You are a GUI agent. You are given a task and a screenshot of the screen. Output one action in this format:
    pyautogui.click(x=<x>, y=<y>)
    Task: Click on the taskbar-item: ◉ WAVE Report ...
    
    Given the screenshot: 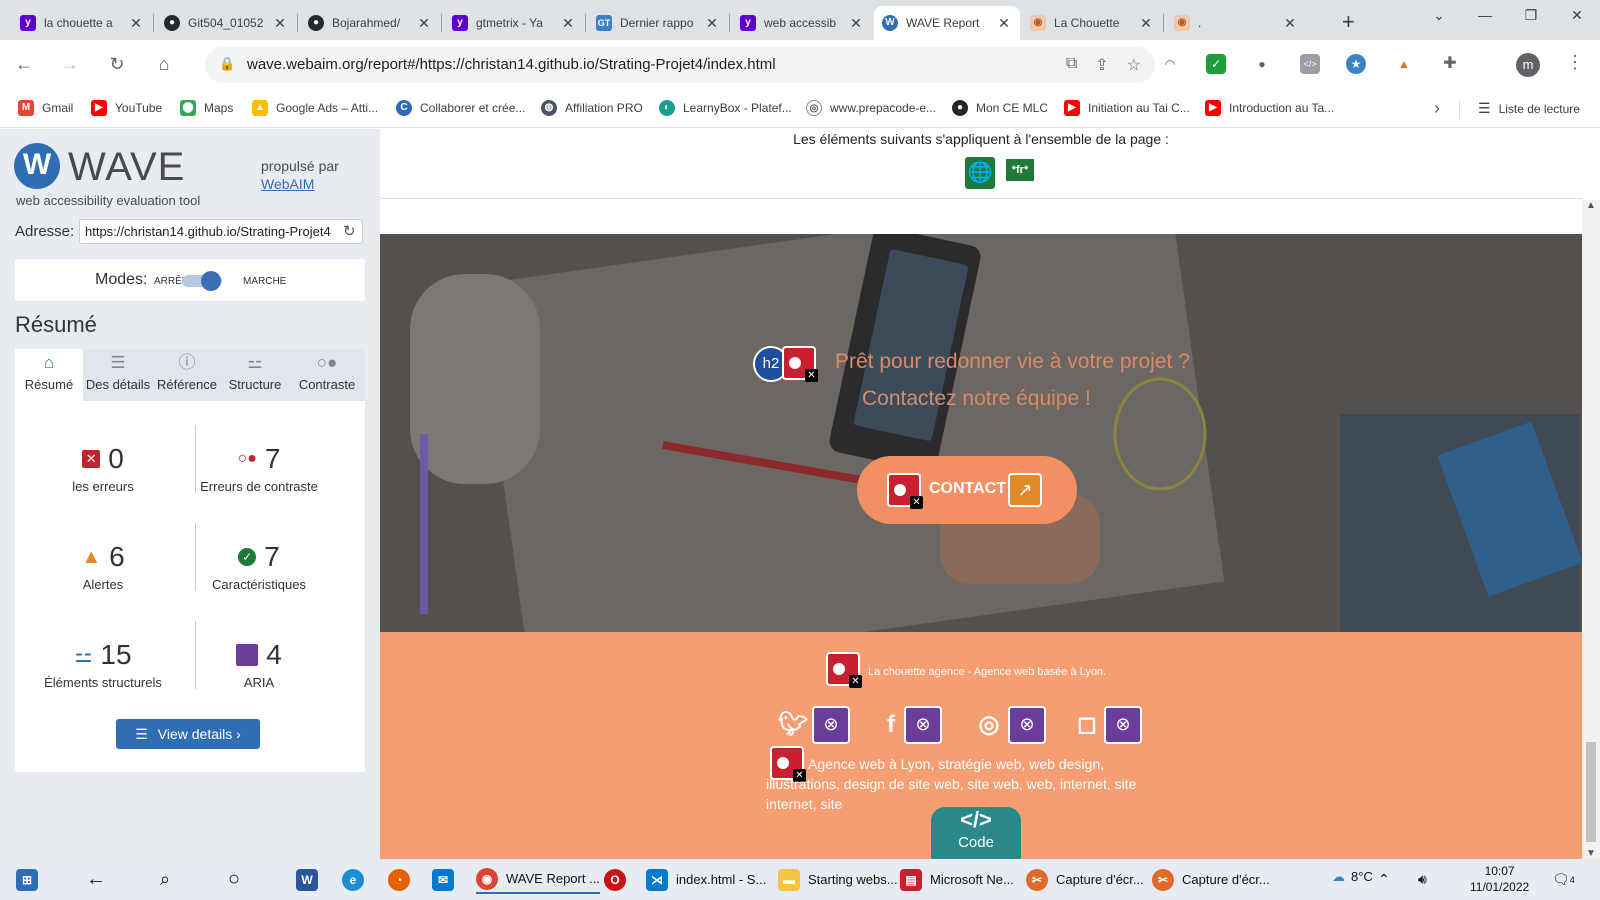 What is the action you would take?
    pyautogui.click(x=538, y=879)
    